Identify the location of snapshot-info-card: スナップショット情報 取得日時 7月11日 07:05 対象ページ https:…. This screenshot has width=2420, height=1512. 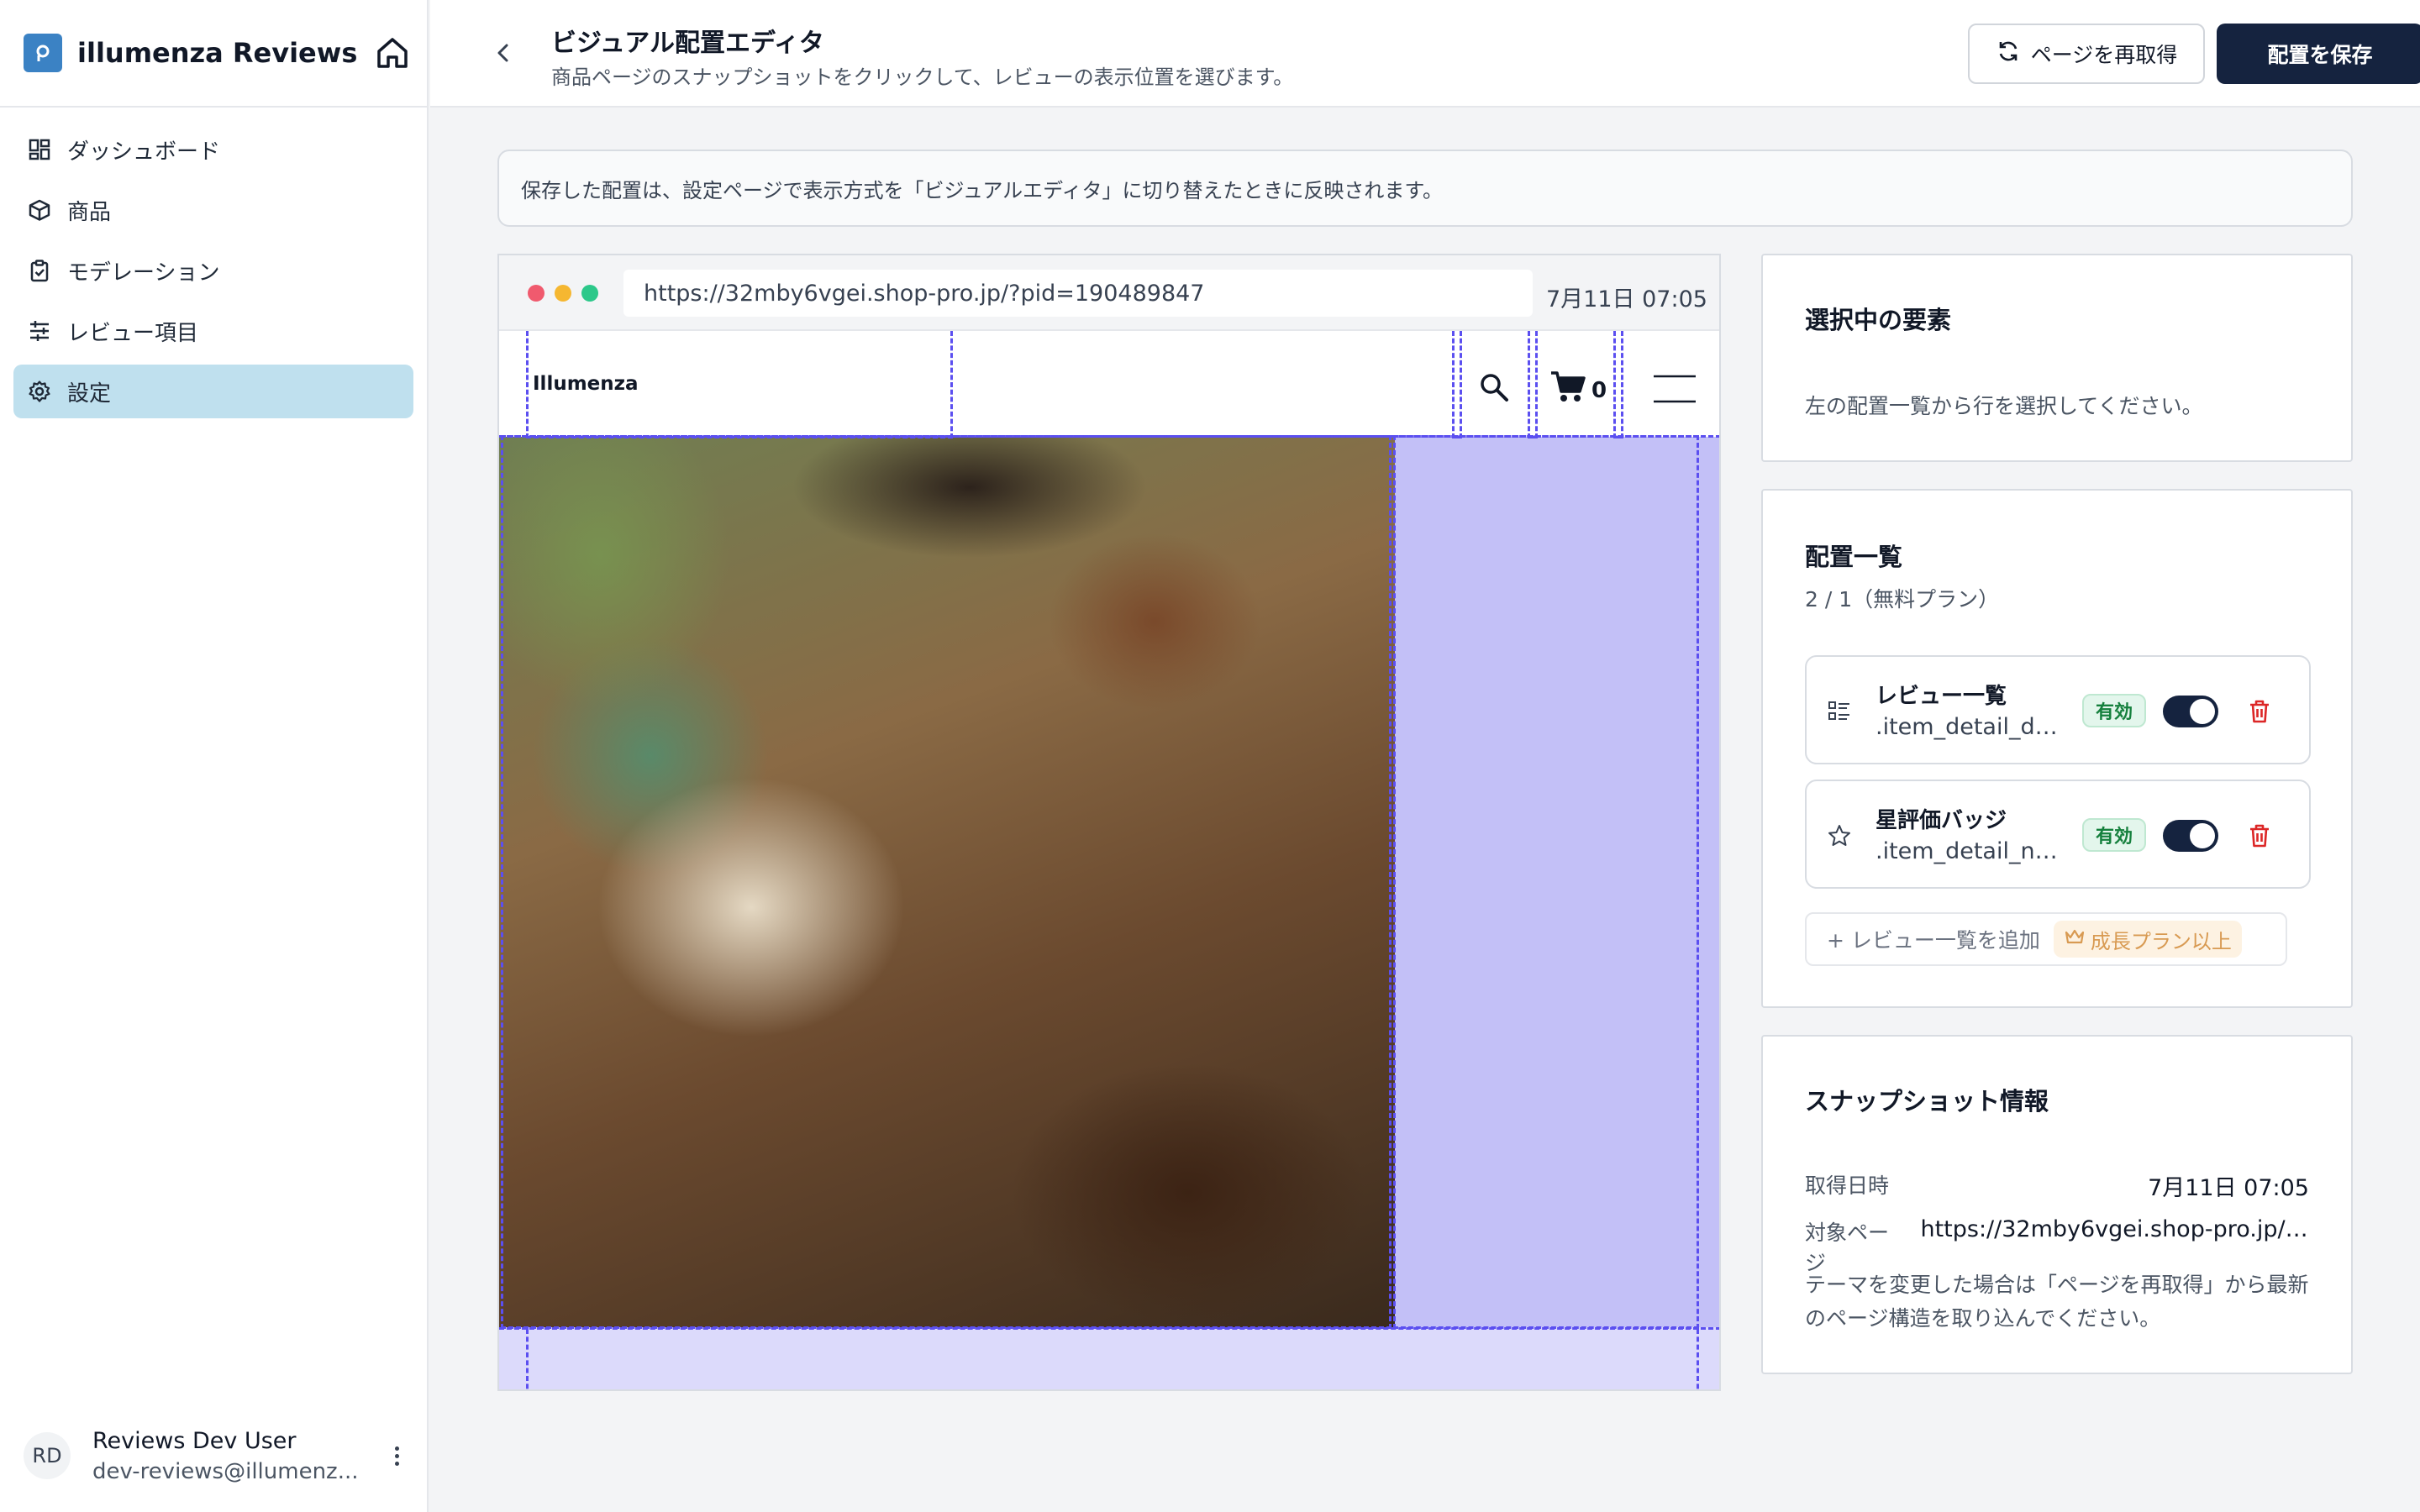
(2057, 1204).